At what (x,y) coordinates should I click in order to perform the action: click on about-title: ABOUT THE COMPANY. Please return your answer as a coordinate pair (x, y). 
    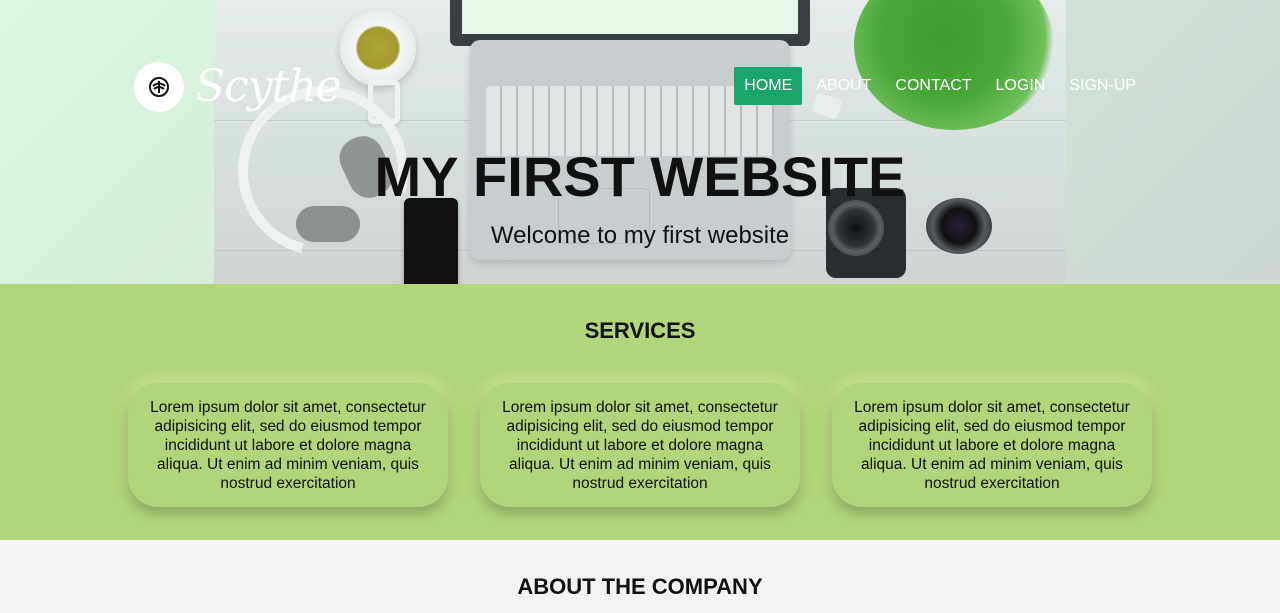
    Looking at the image, I should click on (640, 586).